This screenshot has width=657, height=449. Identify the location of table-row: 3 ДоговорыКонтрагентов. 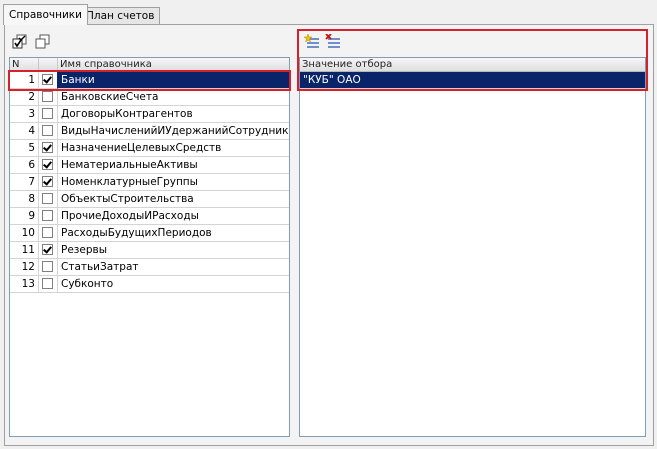
(149, 114).